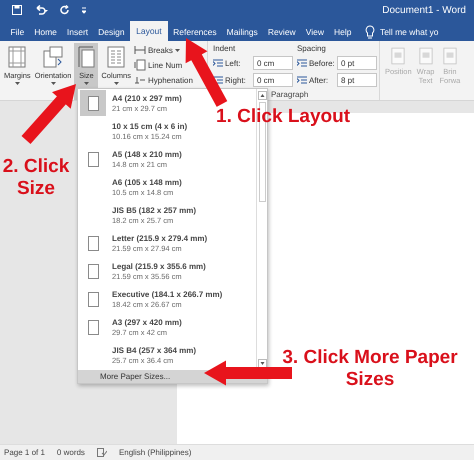 Image resolution: width=474 pixels, height=460 pixels. I want to click on ribbon-tab: Layout, so click(149, 31).